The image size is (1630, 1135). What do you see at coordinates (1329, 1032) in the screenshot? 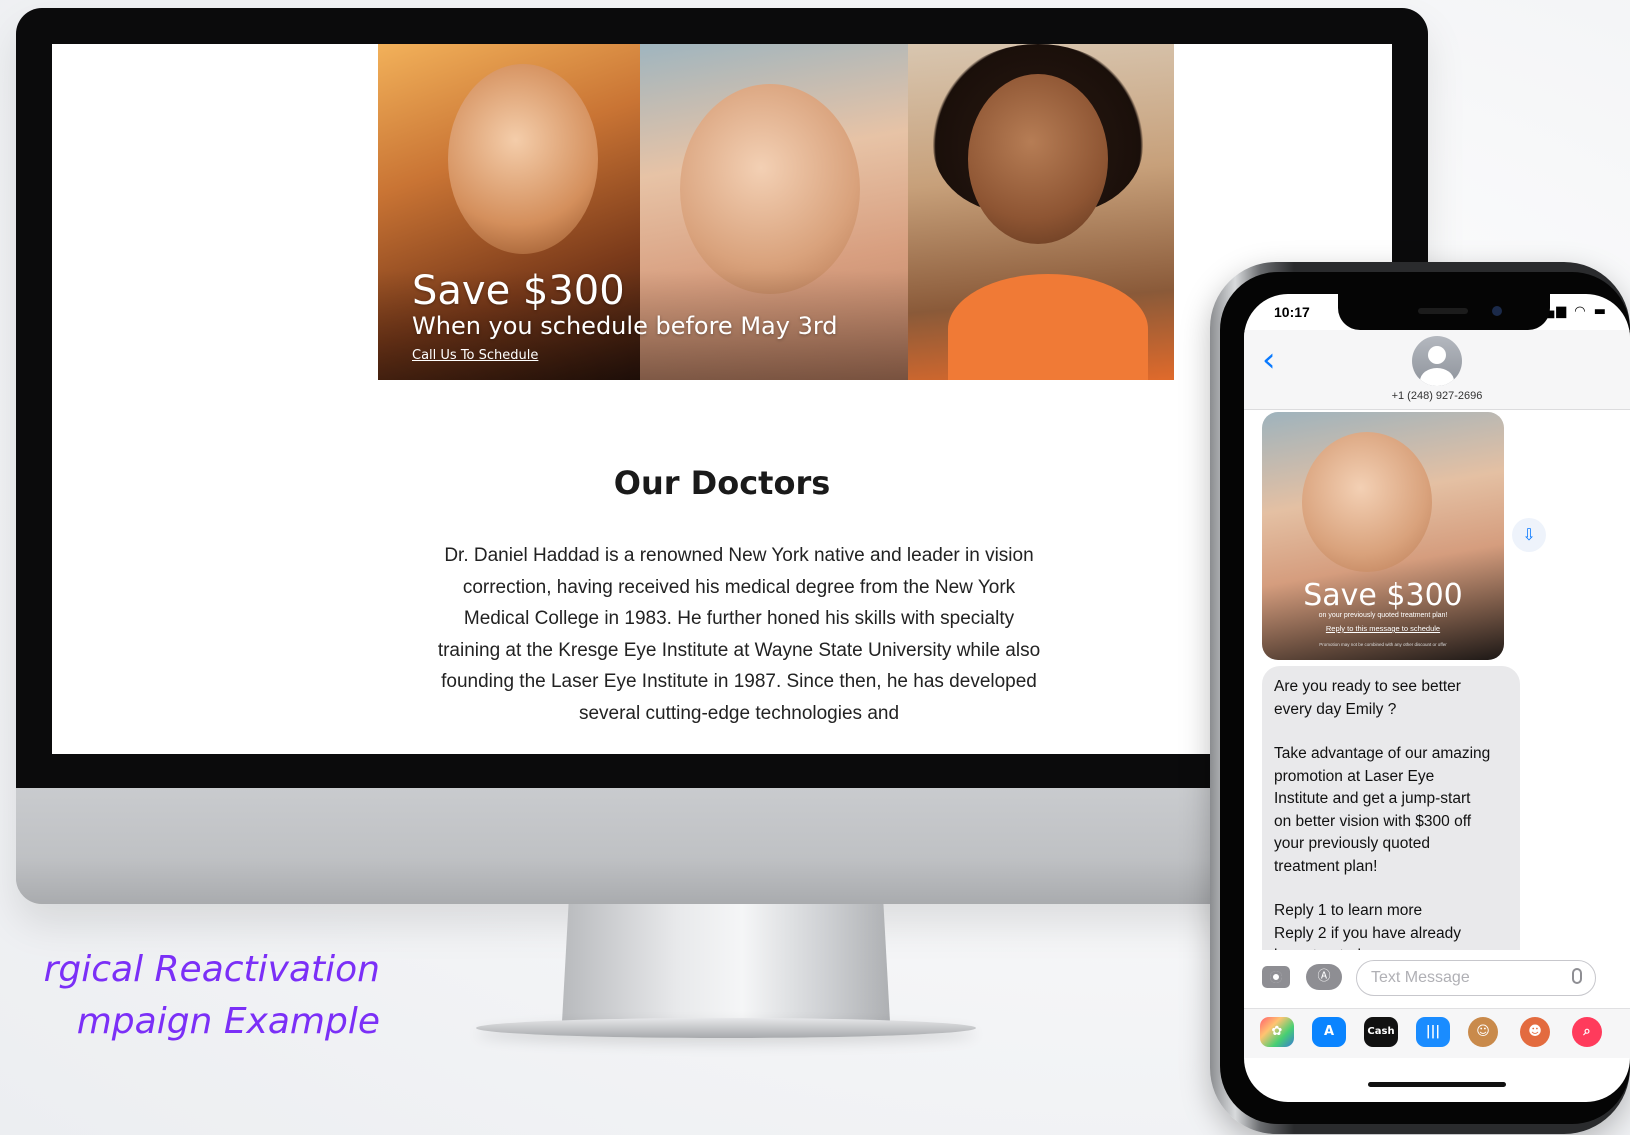
I see `app-store-tray-icon: A` at bounding box center [1329, 1032].